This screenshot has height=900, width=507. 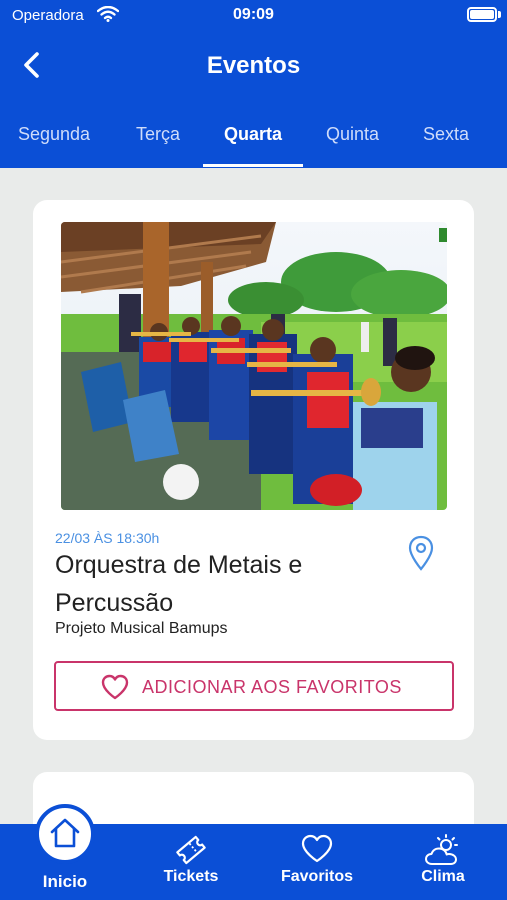 What do you see at coordinates (191, 876) in the screenshot?
I see `tabbar-label-tickets: Tickets` at bounding box center [191, 876].